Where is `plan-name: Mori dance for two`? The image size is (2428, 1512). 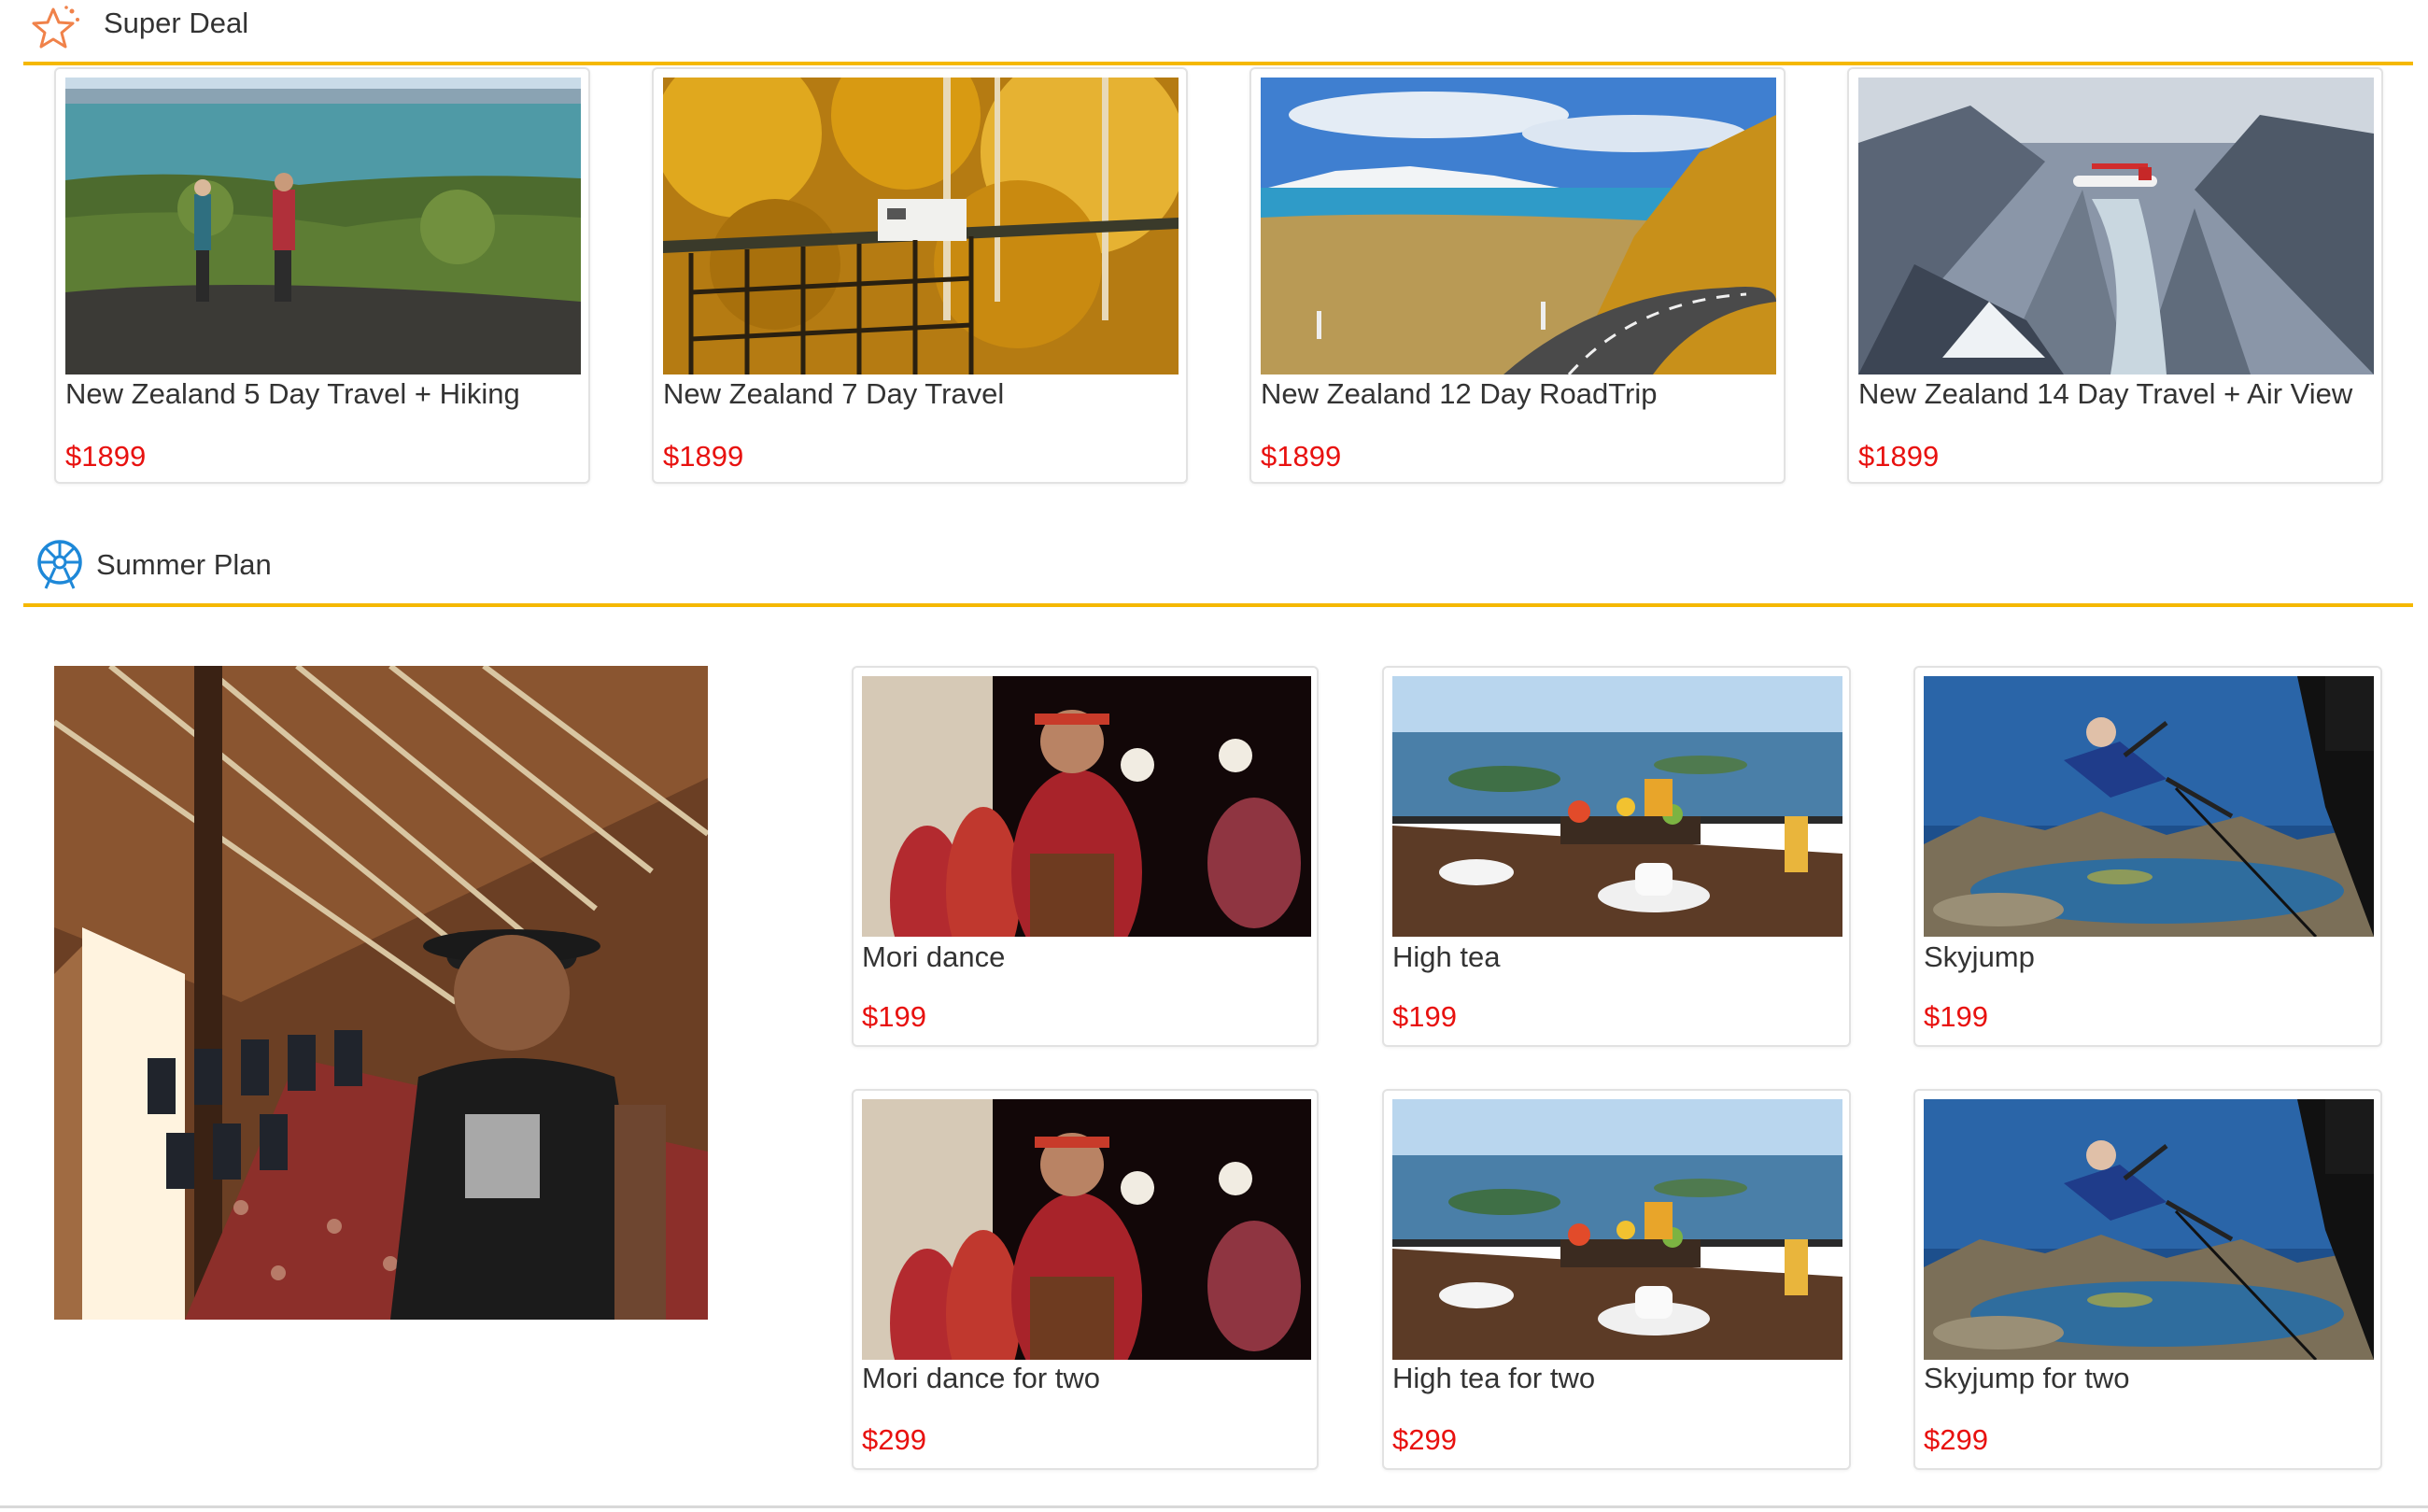 plan-name: Mori dance for two is located at coordinates (981, 1378).